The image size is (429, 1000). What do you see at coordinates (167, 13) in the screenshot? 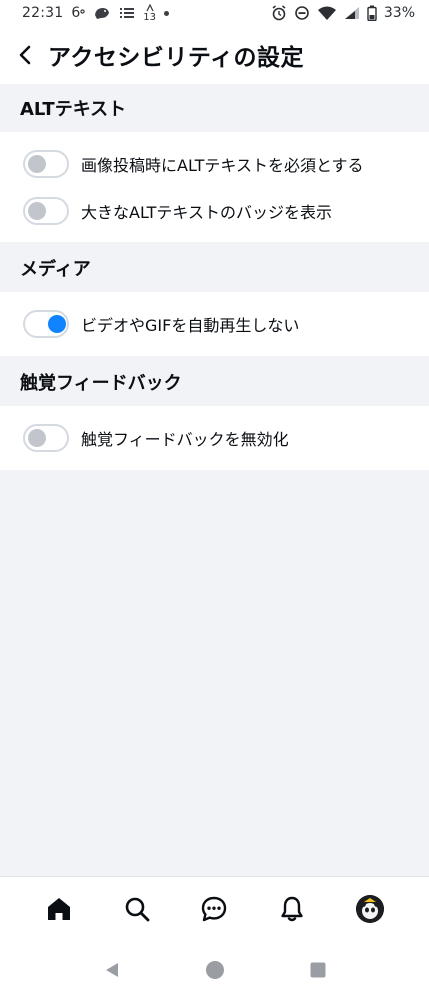
I see `more-notifications-dot` at bounding box center [167, 13].